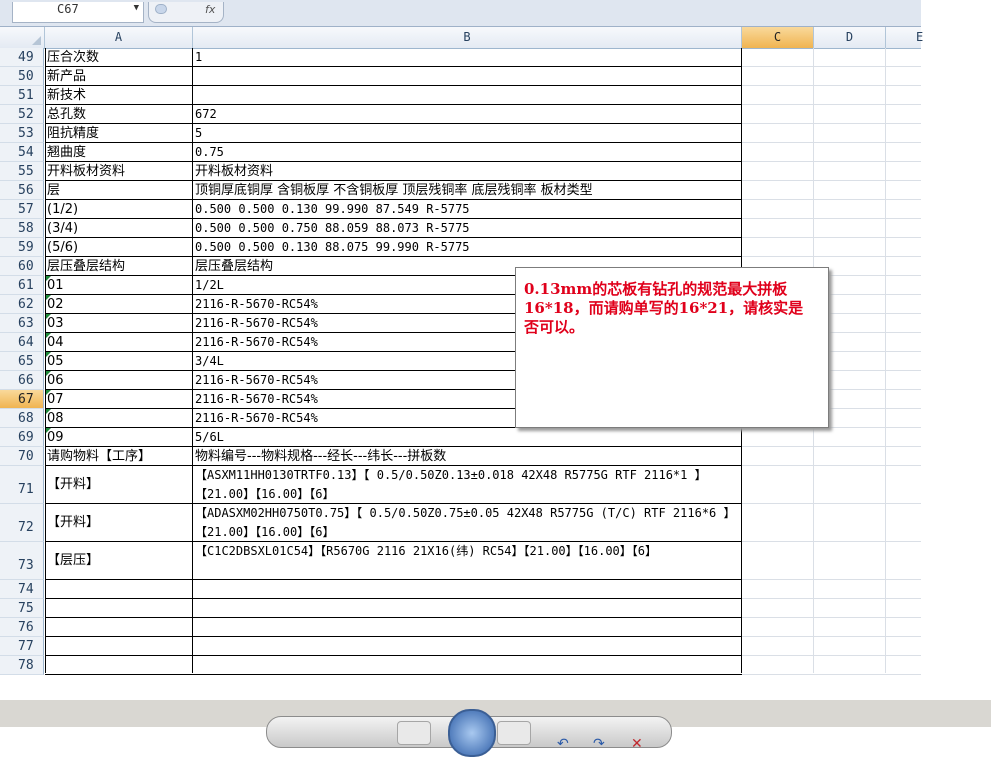 Image resolution: width=991 pixels, height=757 pixels. Describe the element at coordinates (22, 380) in the screenshot. I see `row-header: 66` at that location.